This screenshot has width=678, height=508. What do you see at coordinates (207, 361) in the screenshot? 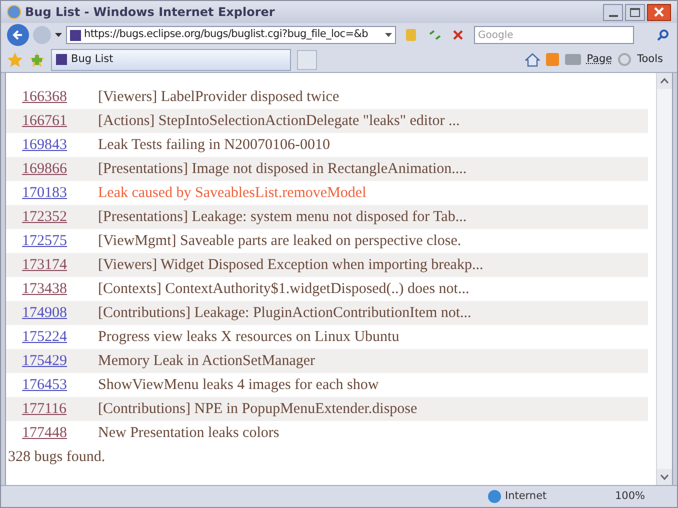
I see `bug-summary: Memory Leak in ActionSetManager` at bounding box center [207, 361].